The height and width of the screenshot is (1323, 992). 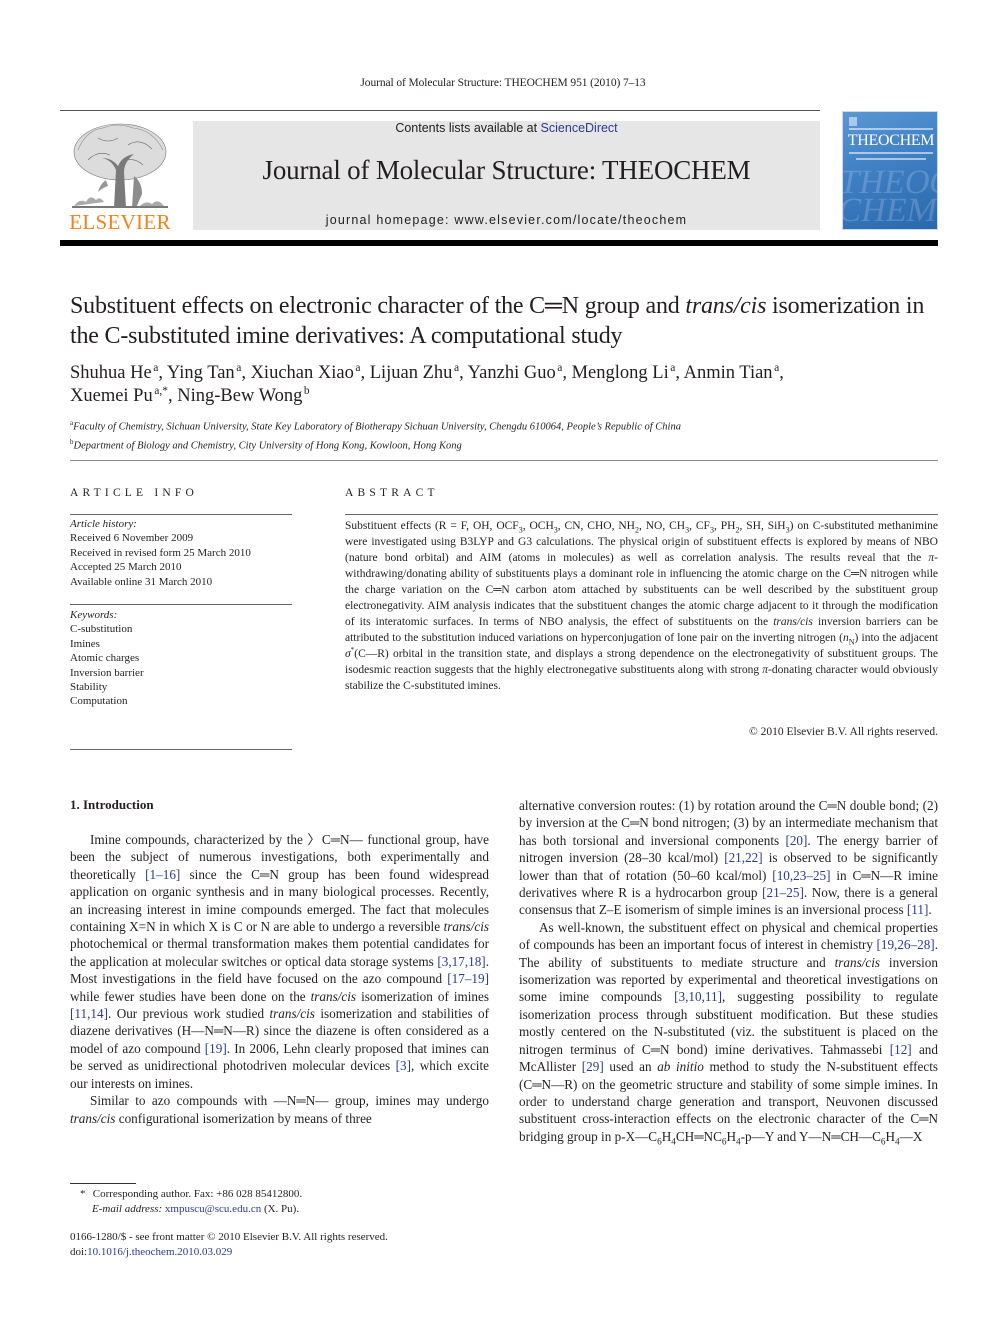 What do you see at coordinates (515, 372) in the screenshot?
I see `author: Yanzhi Guo a` at bounding box center [515, 372].